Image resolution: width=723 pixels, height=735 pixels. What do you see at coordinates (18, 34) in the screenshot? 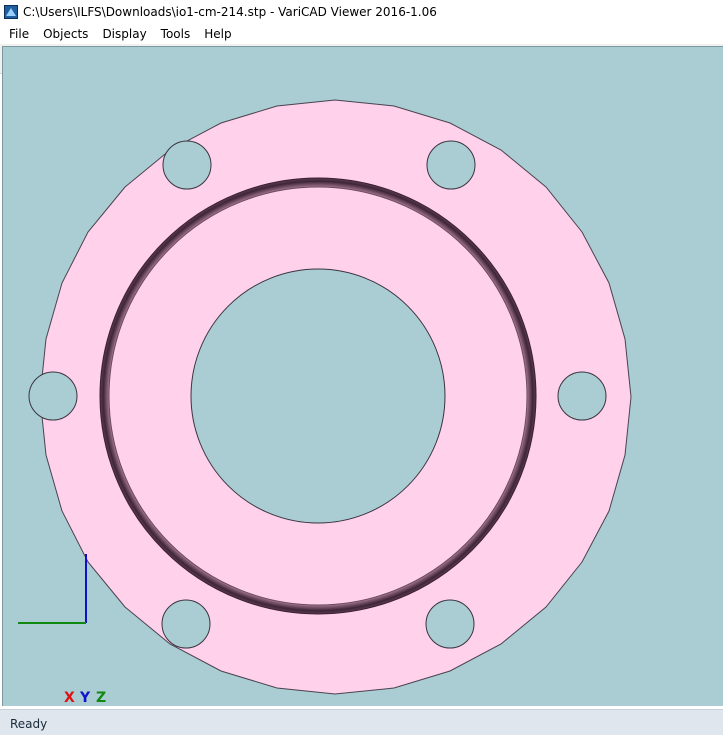
I see `menu-file: File` at bounding box center [18, 34].